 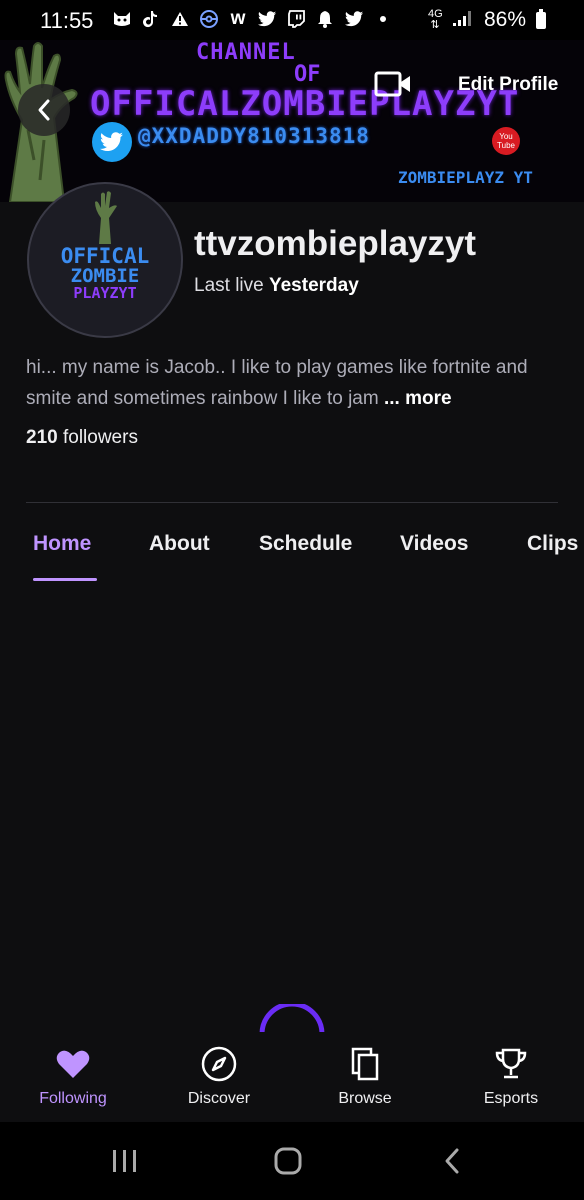 I want to click on active-tab-indicator, so click(x=65, y=579).